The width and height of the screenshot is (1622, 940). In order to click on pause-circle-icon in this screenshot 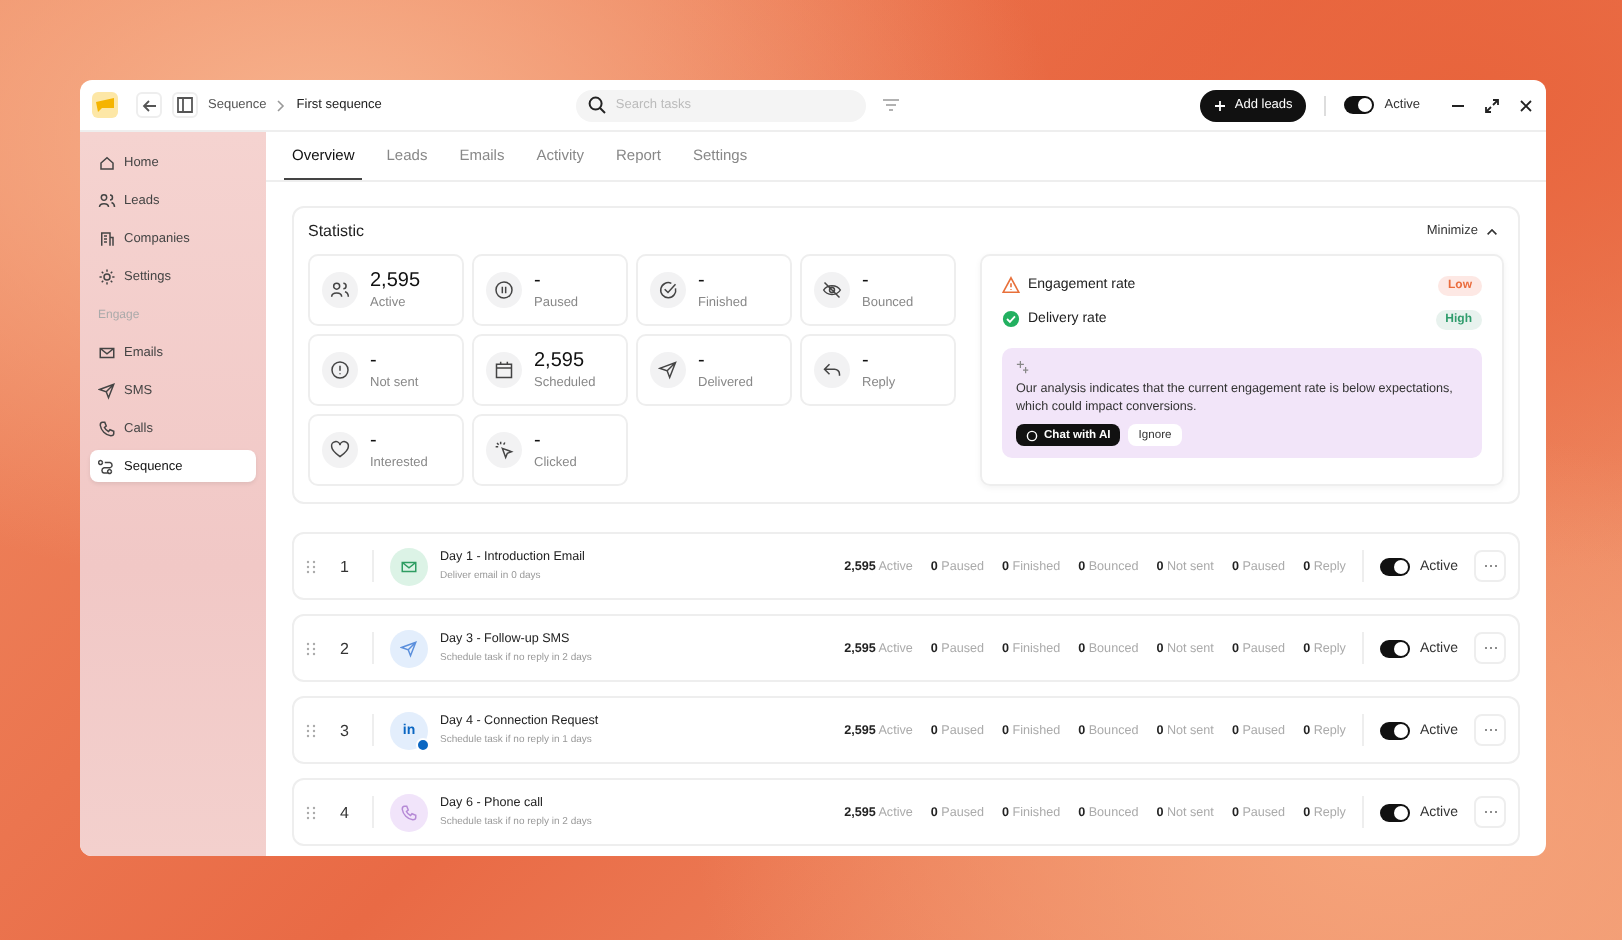, I will do `click(504, 290)`.